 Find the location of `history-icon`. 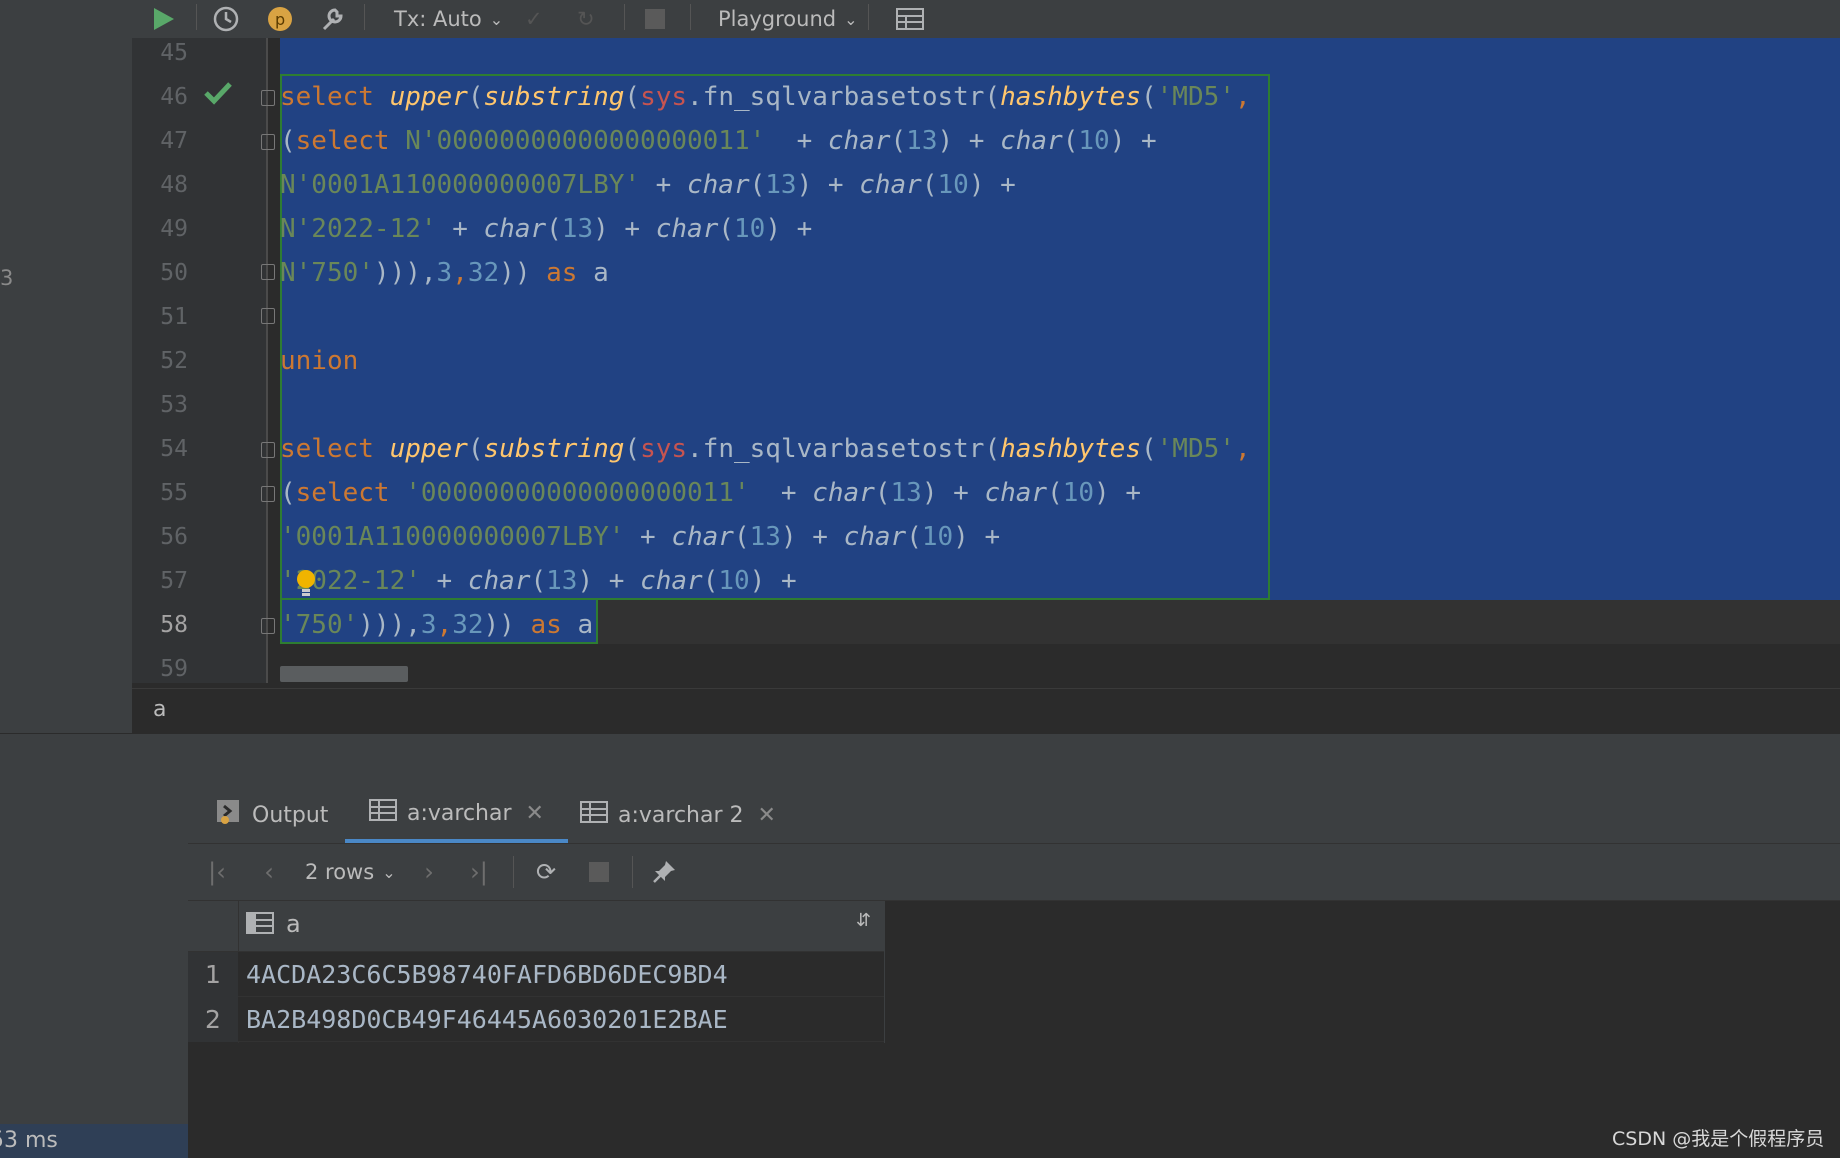

history-icon is located at coordinates (228, 19).